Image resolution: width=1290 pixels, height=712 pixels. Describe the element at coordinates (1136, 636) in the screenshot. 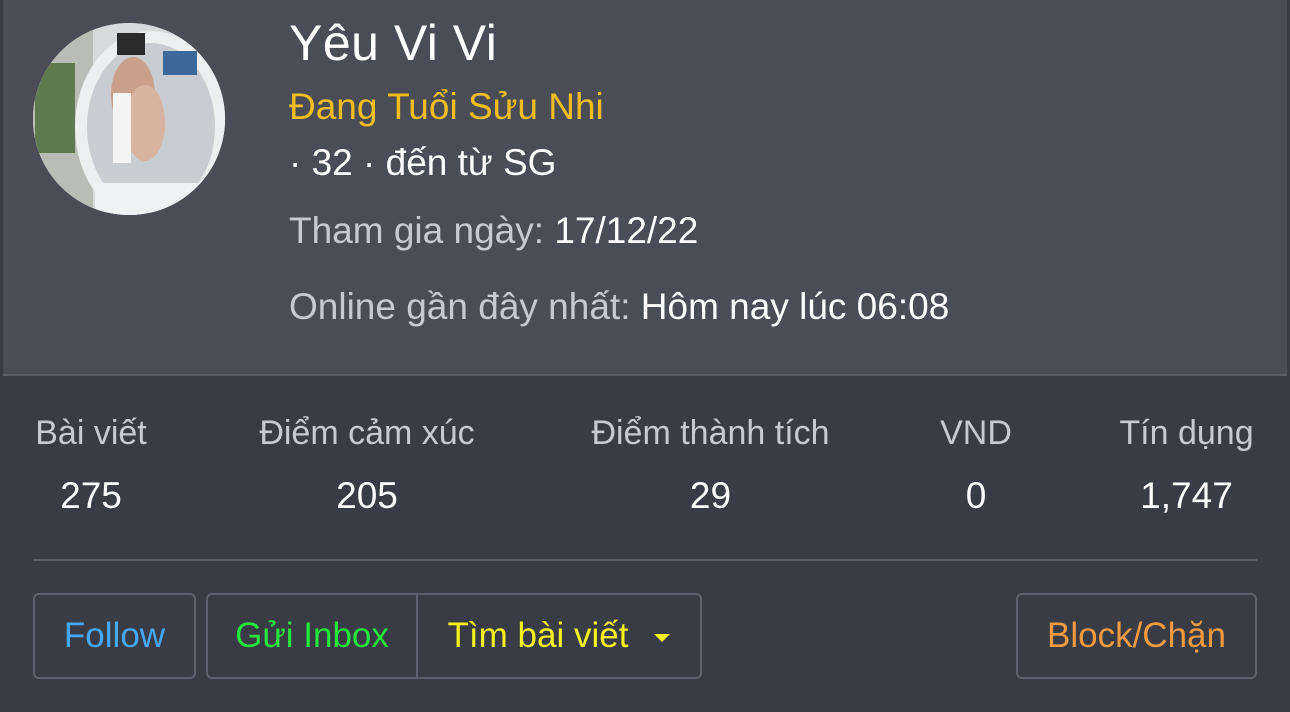

I see `block-button: Block/Chặn` at that location.